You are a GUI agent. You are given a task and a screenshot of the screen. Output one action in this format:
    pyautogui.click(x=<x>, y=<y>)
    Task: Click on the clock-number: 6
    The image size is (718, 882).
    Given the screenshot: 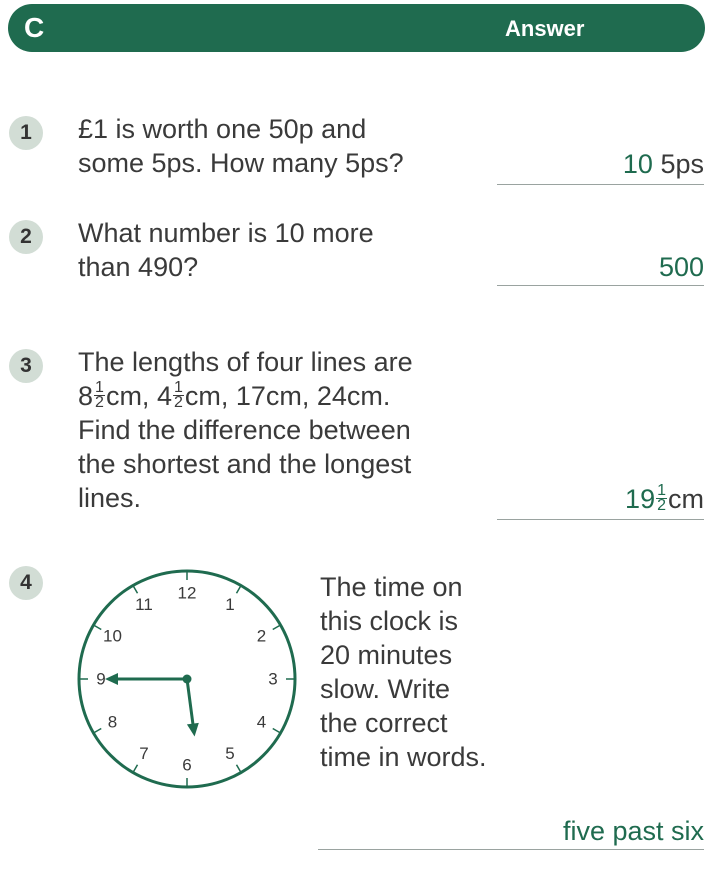 What is the action you would take?
    pyautogui.click(x=186, y=765)
    